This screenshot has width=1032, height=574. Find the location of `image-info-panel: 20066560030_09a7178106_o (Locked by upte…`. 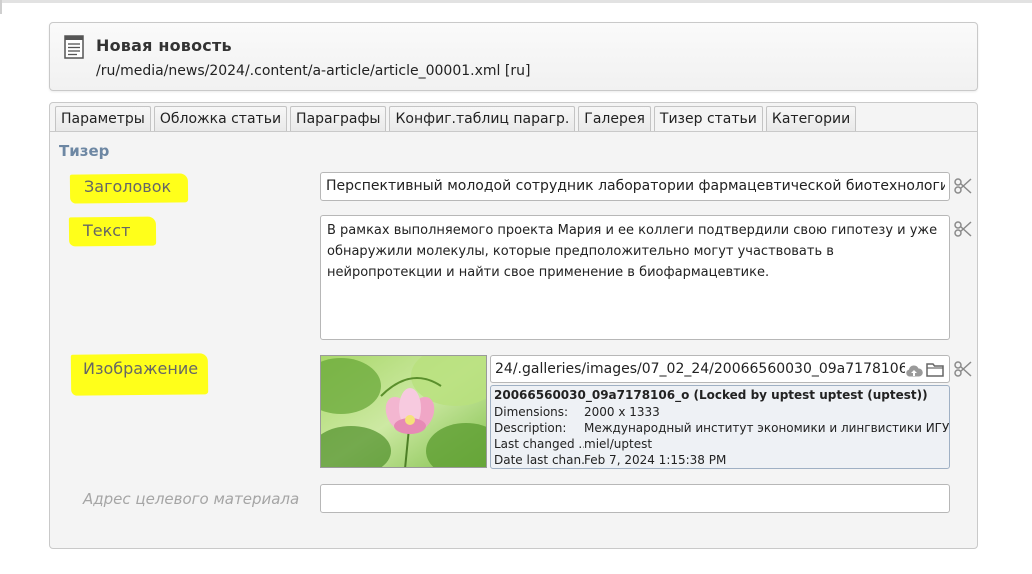

image-info-panel: 20066560030_09a7178106_o (Locked by upte… is located at coordinates (720, 427).